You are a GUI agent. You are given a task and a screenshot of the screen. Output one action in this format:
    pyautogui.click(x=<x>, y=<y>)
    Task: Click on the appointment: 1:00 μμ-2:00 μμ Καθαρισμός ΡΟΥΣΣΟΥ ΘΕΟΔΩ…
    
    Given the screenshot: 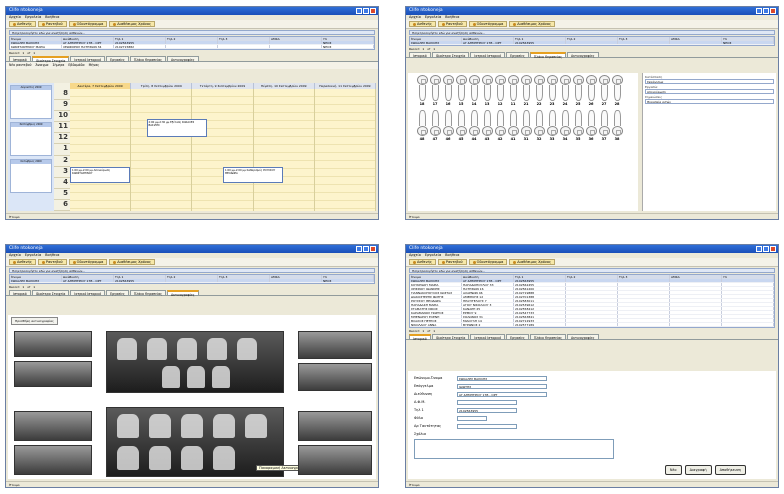 What is the action you would take?
    pyautogui.click(x=253, y=175)
    